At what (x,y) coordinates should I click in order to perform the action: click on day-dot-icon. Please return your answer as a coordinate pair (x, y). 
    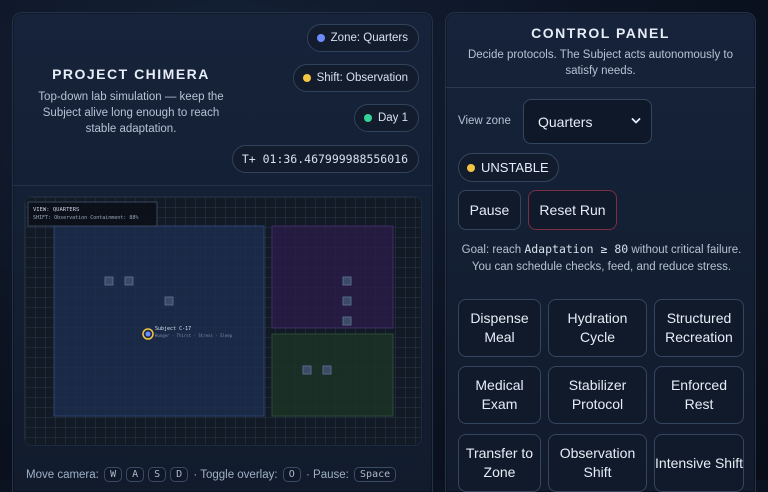
    Looking at the image, I should click on (367, 118).